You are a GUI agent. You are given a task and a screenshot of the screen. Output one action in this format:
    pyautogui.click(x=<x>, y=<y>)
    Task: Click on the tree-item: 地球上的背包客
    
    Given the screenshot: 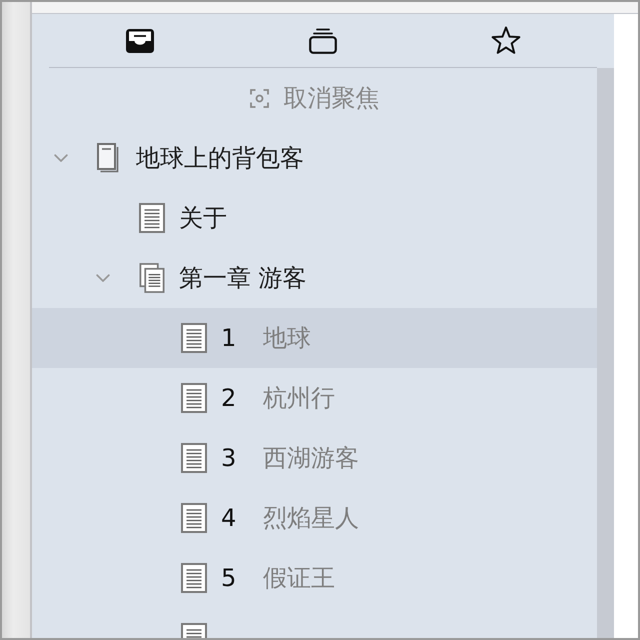 What is the action you would take?
    pyautogui.click(x=314, y=158)
    